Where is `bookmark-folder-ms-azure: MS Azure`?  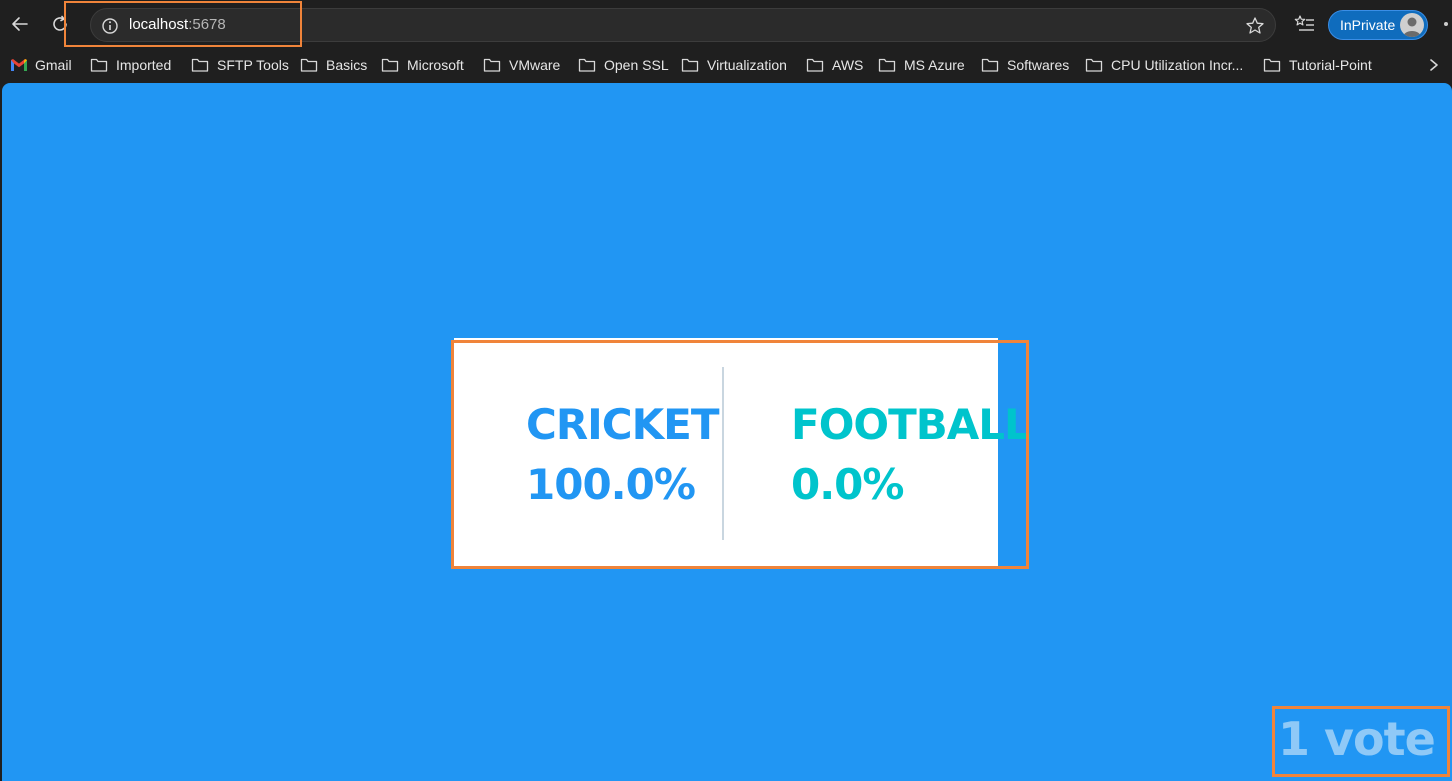
bookmark-folder-ms-azure: MS Azure is located at coordinates (921, 65).